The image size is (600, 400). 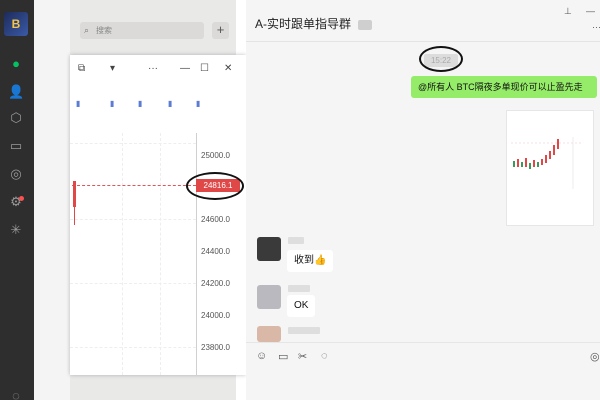 I want to click on maximize-icon: ☐, so click(x=204, y=68).